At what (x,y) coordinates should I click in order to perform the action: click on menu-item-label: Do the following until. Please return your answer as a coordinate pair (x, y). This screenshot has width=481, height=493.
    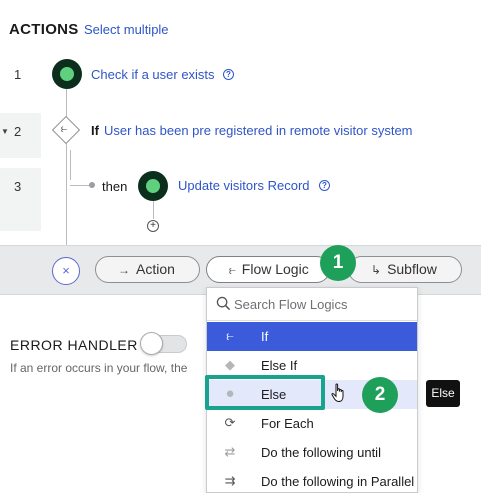
    Looking at the image, I should click on (321, 452).